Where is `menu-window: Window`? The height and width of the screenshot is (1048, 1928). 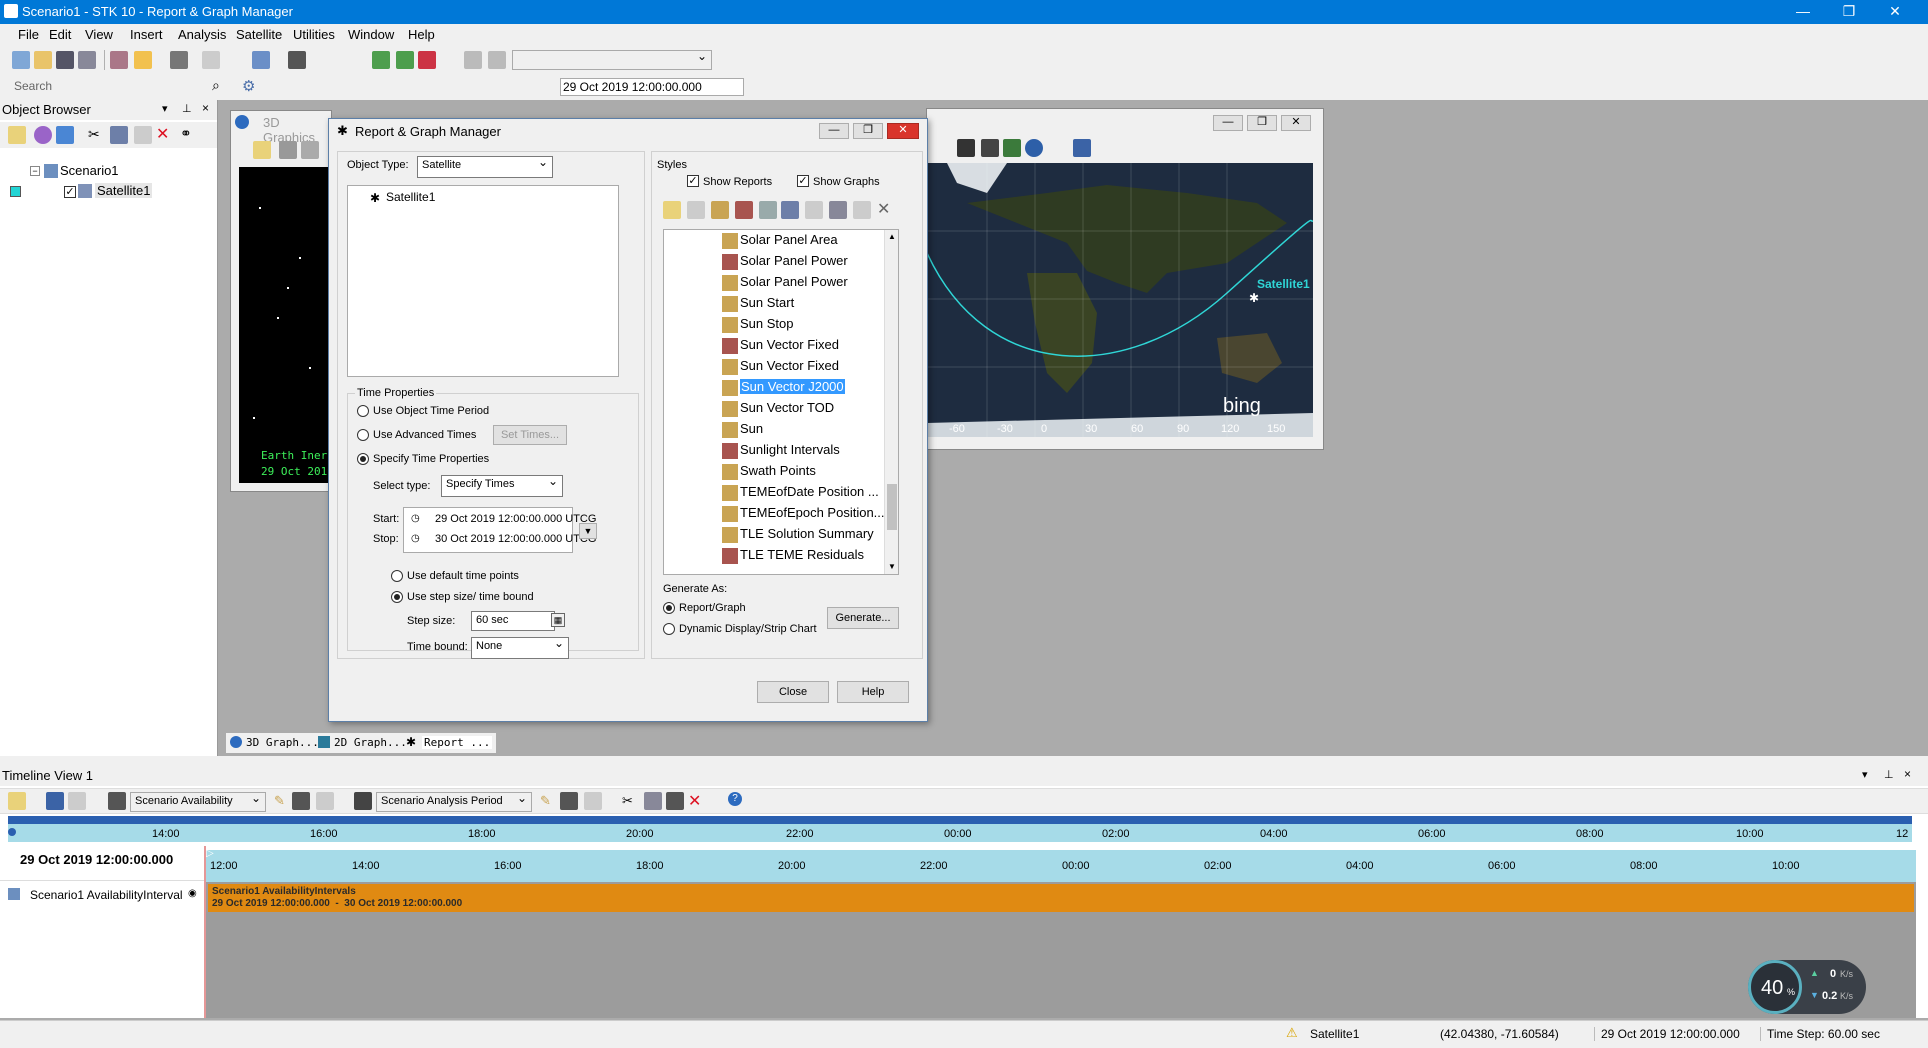
menu-window: Window is located at coordinates (371, 34).